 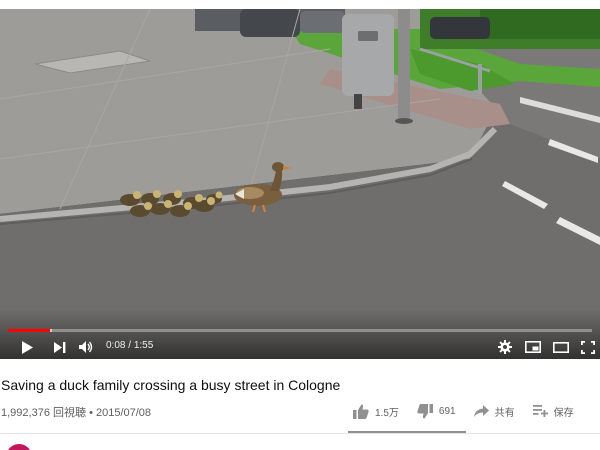 I want to click on dislike-button: 691, so click(x=436, y=411).